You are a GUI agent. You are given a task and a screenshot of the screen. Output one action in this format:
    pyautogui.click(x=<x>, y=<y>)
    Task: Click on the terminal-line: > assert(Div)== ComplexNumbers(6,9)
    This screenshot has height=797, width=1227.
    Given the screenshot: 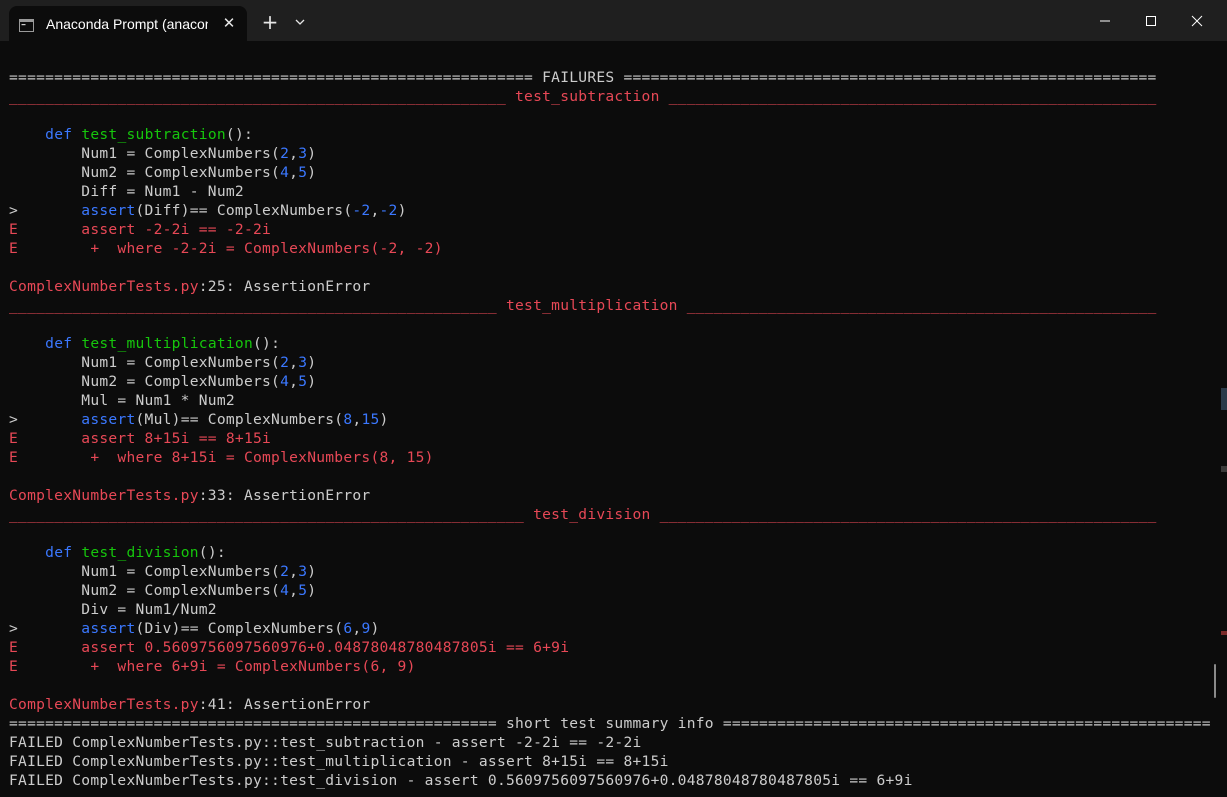 What is the action you would take?
    pyautogui.click(x=611, y=628)
    